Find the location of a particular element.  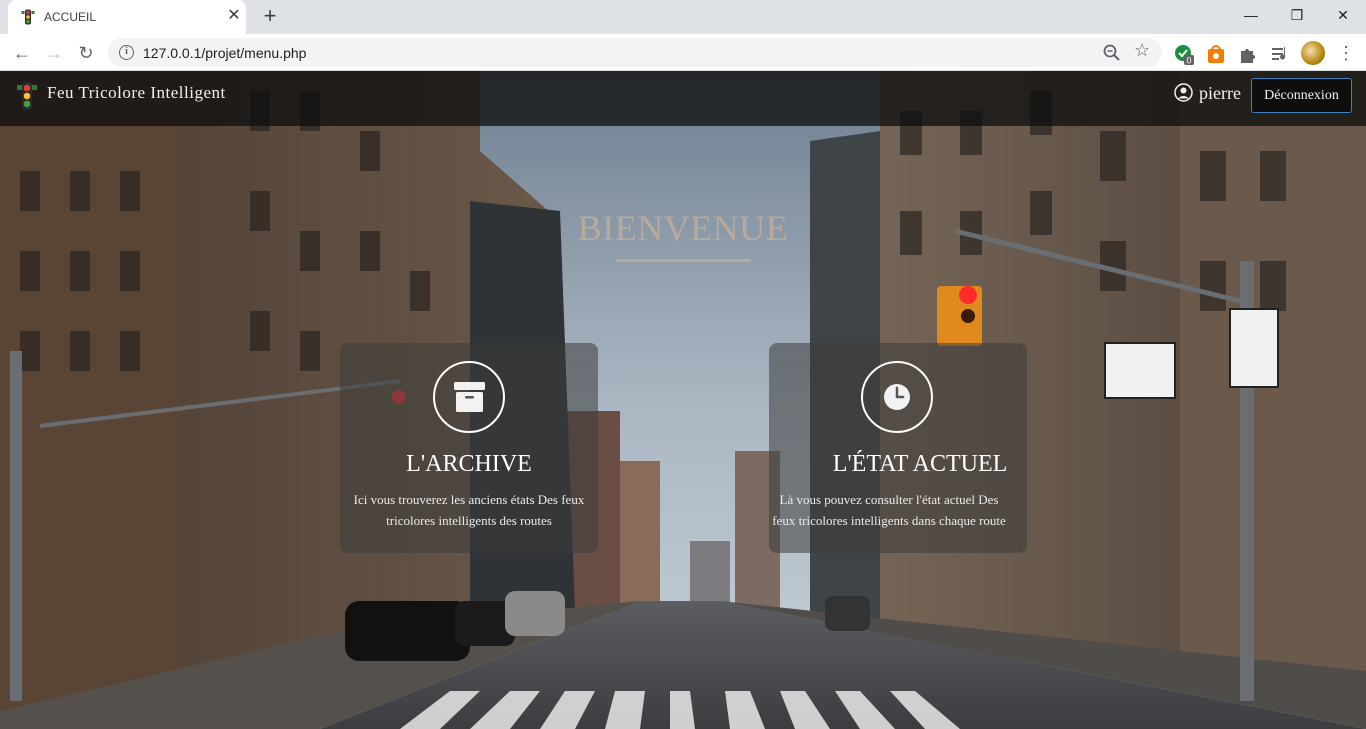

address-bar: i 127.0.0.1/projet/menu.php ☆ is located at coordinates (635, 52).